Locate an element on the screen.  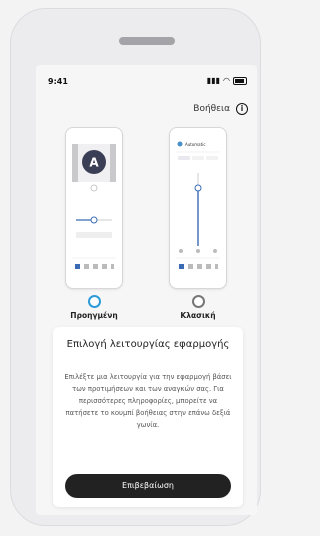
status-bar: 9:41 ▮▮▮ ◠ is located at coordinates (146, 79).